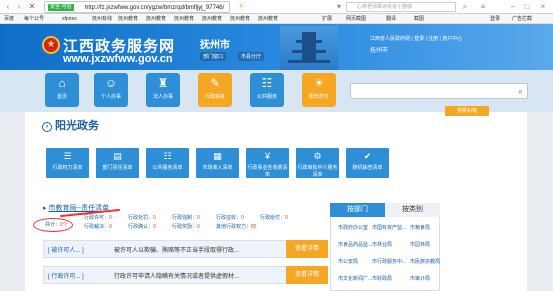 This screenshot has width=553, height=291. I want to click on home-icon: ⌂, so click(62, 83).